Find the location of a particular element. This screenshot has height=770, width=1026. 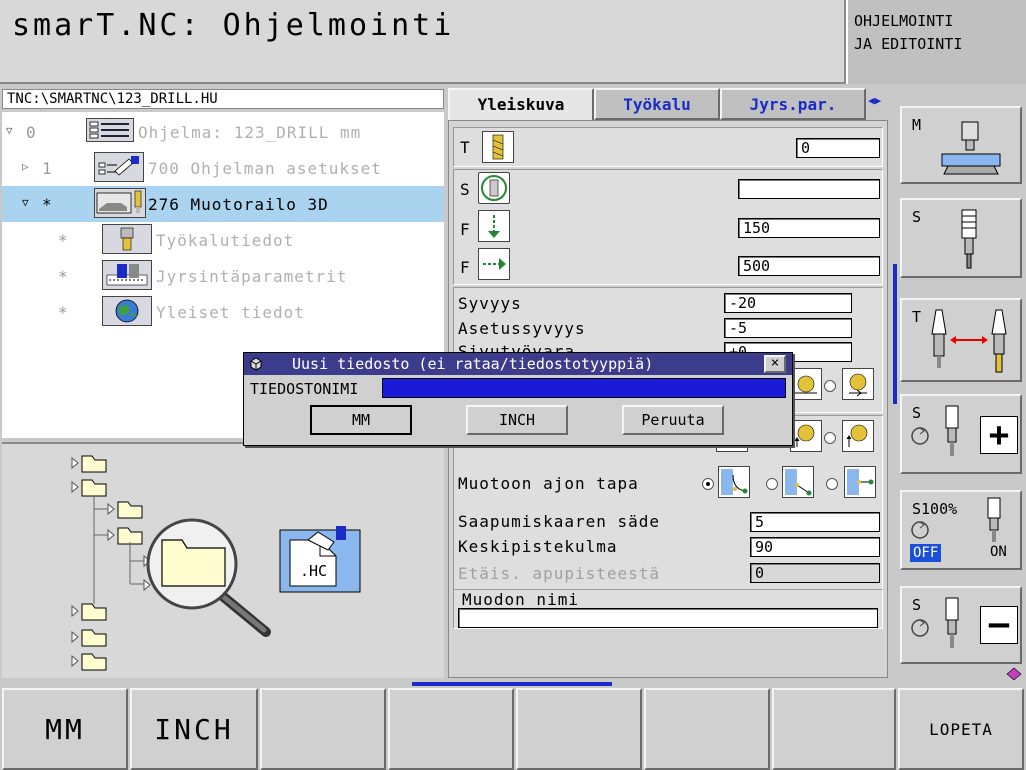

file-path: TNC:\SMARTNC\123_DRILL.HU is located at coordinates (223, 99).